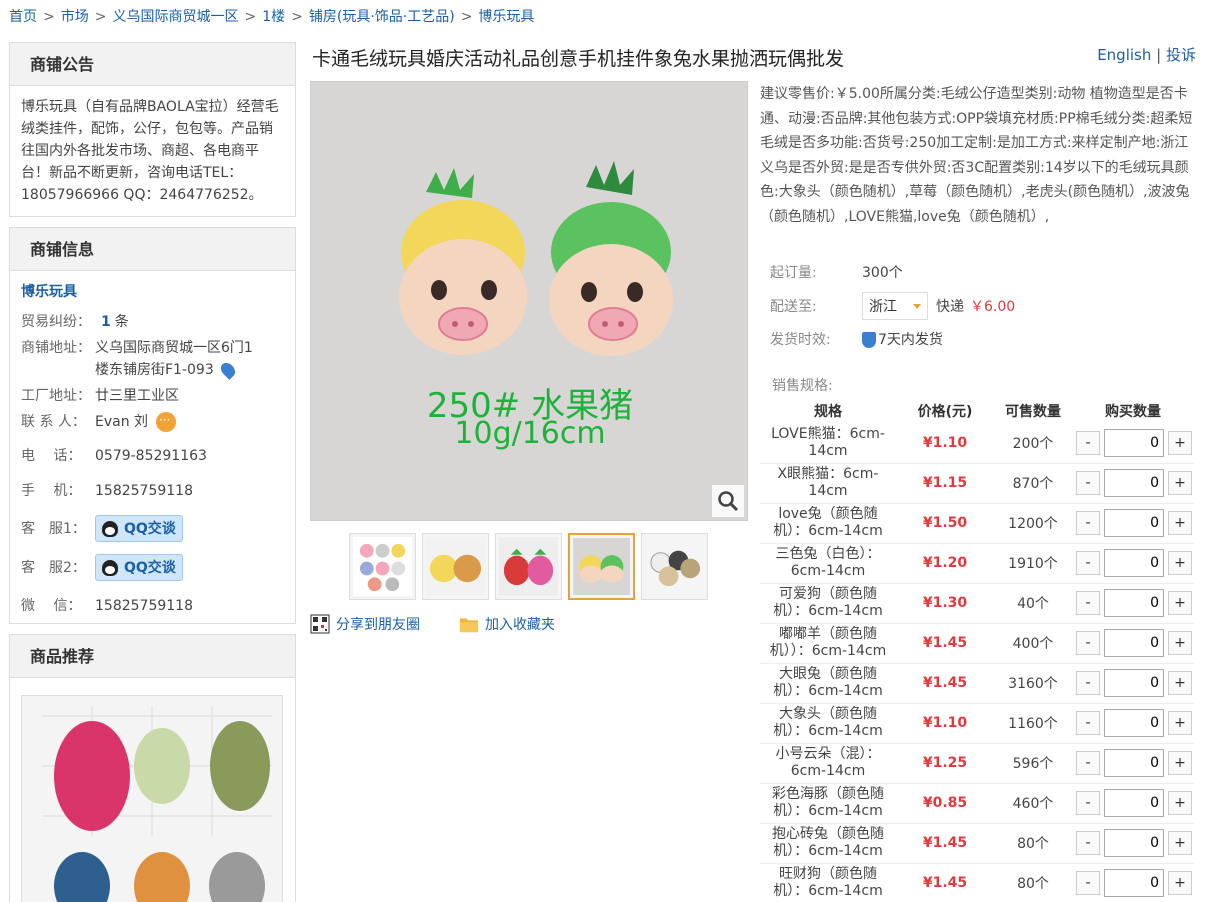  What do you see at coordinates (945, 523) in the screenshot?
I see `spec-price: ¥1.50` at bounding box center [945, 523].